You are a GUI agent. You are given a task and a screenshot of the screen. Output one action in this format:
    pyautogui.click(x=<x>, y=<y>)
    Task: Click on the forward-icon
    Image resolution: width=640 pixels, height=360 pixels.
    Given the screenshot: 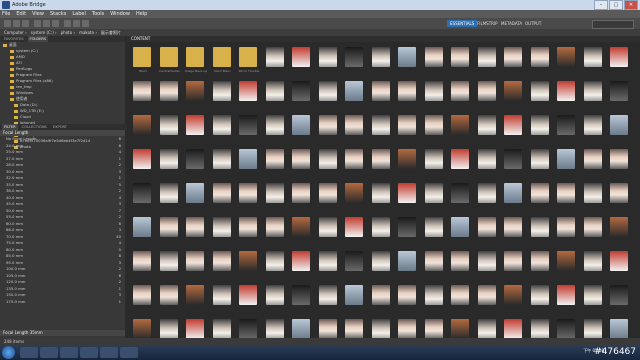 What is the action you would take?
    pyautogui.click(x=16, y=23)
    